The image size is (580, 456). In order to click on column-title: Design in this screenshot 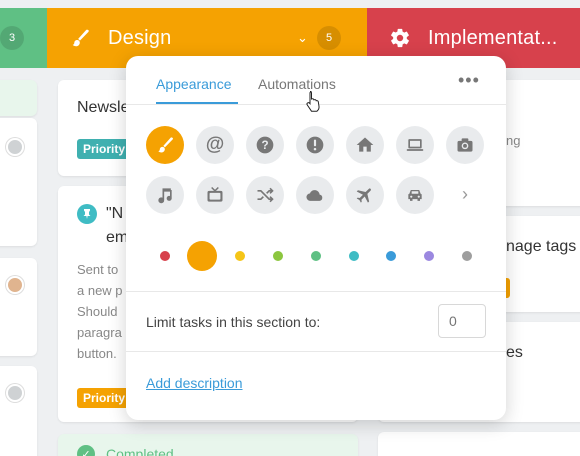, I will do `click(140, 38)`.